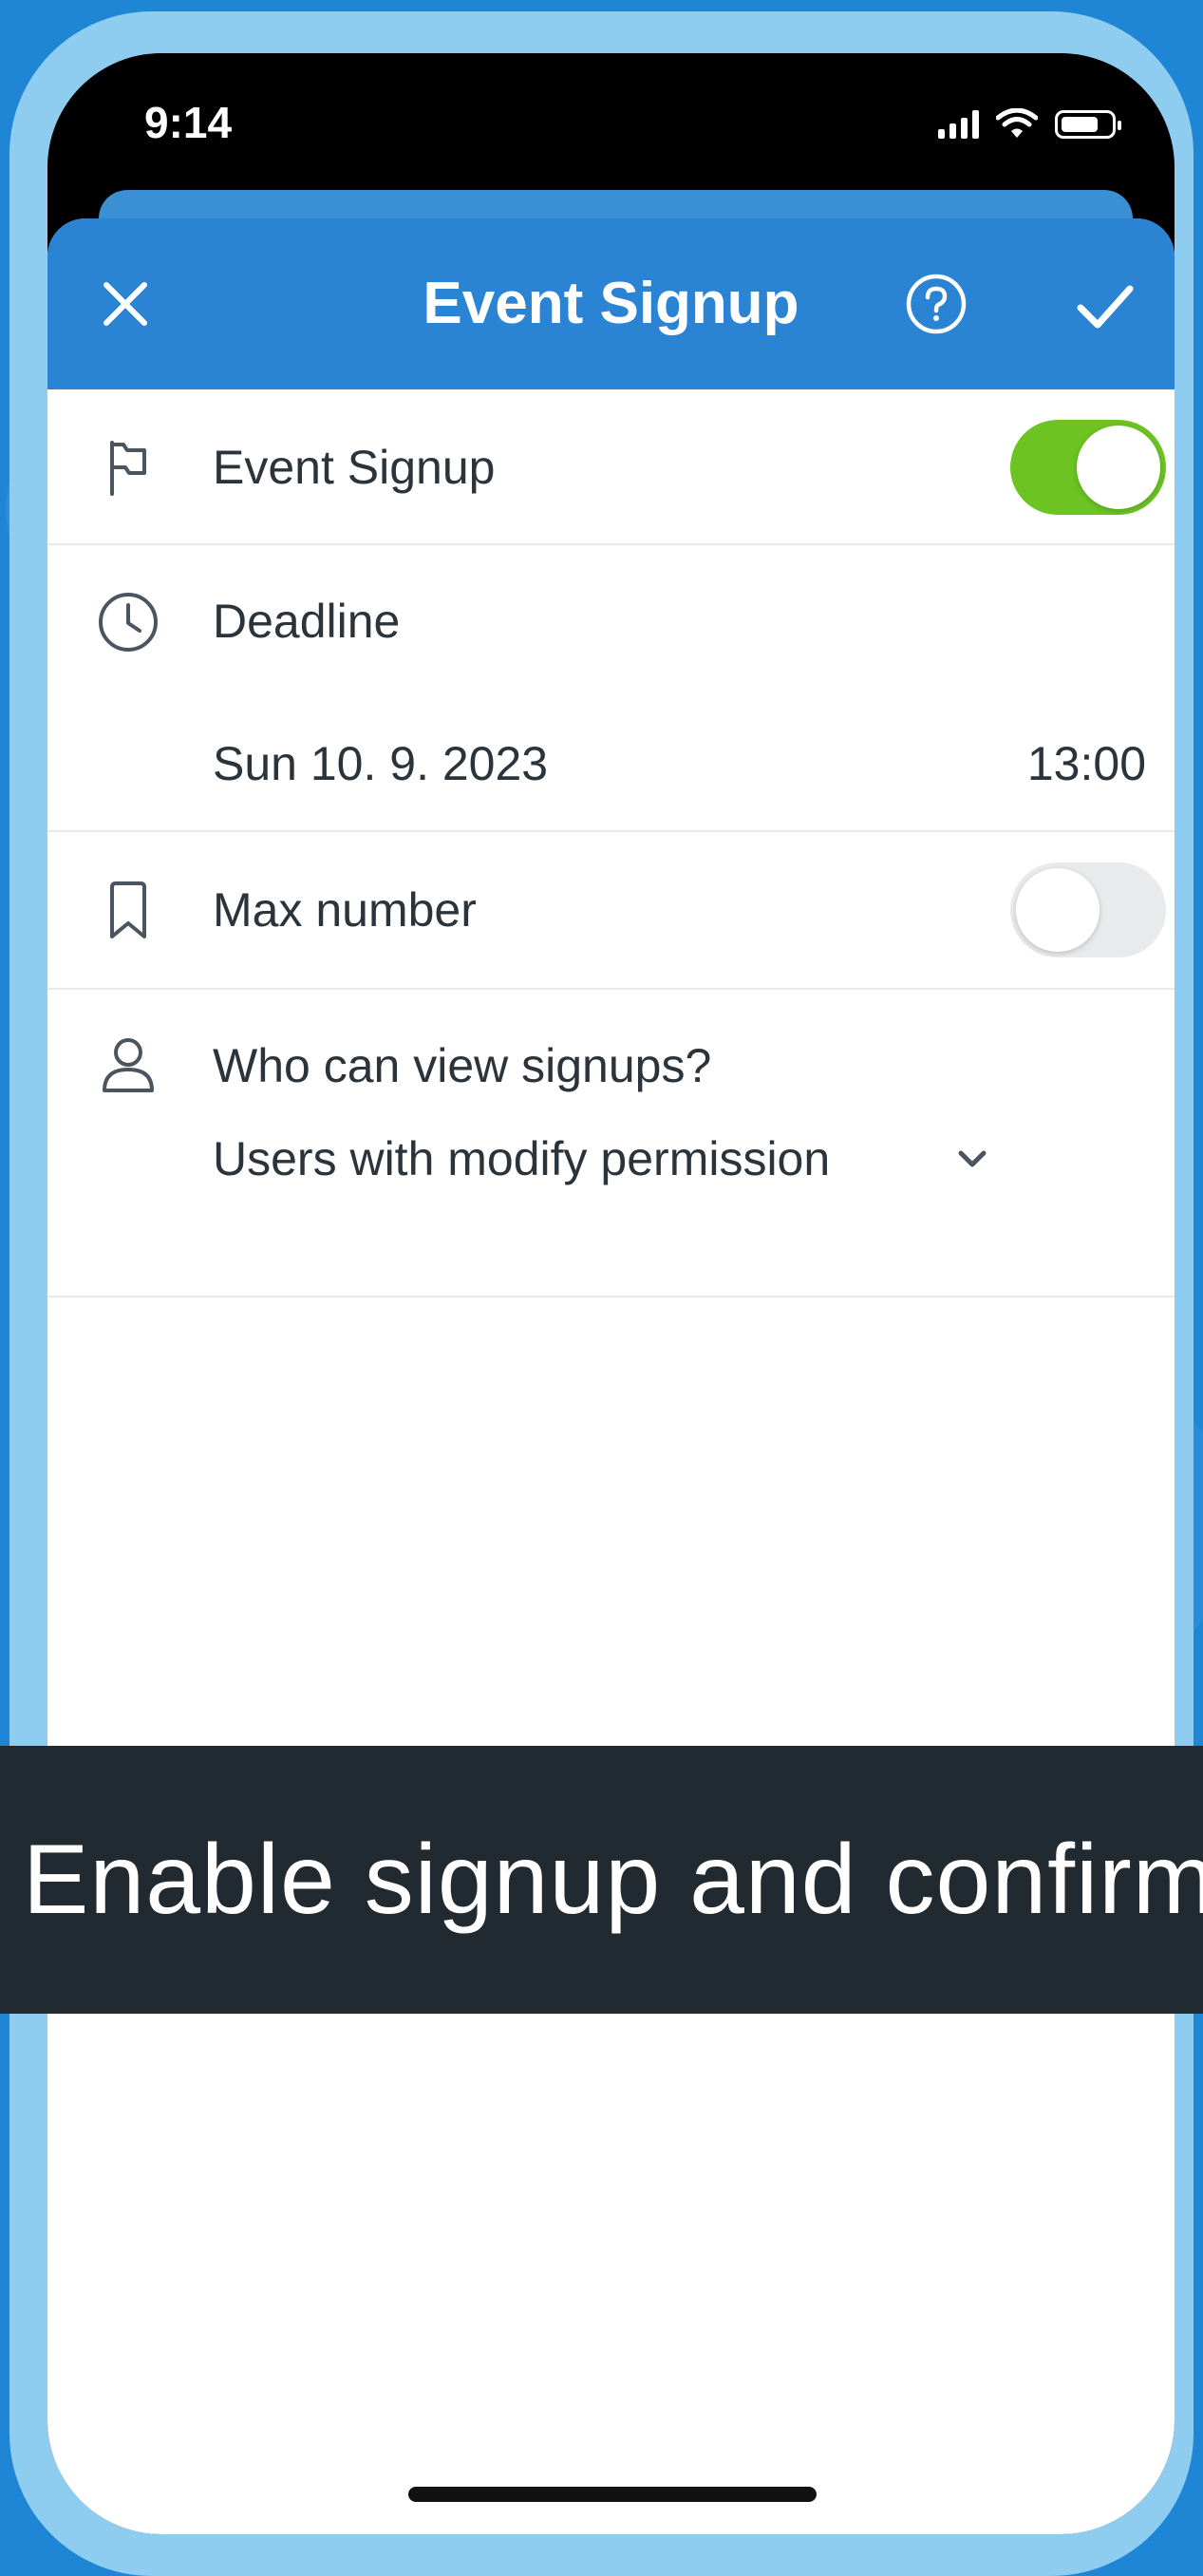 The height and width of the screenshot is (2576, 1203). I want to click on chevron-down-icon, so click(973, 1158).